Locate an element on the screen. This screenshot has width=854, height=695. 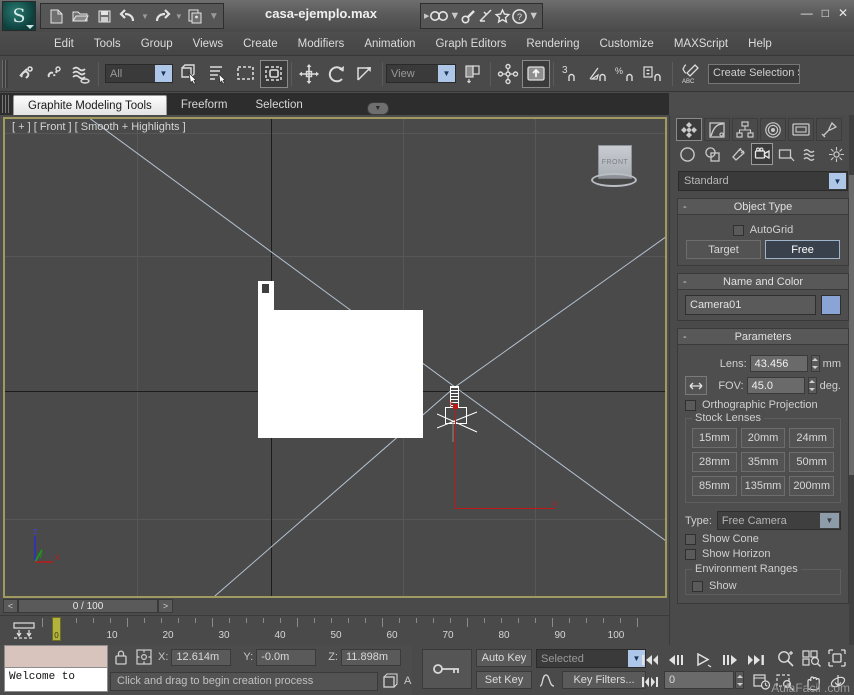
ribbon-tab-freeform: Freeform is located at coordinates (204, 105).